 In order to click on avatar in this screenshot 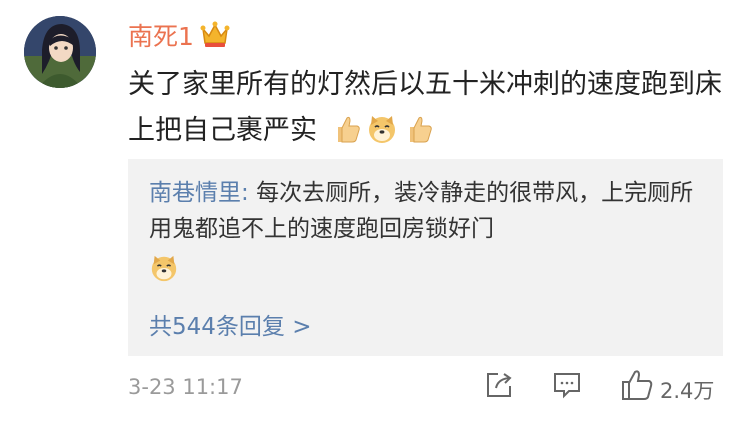, I will do `click(60, 52)`.